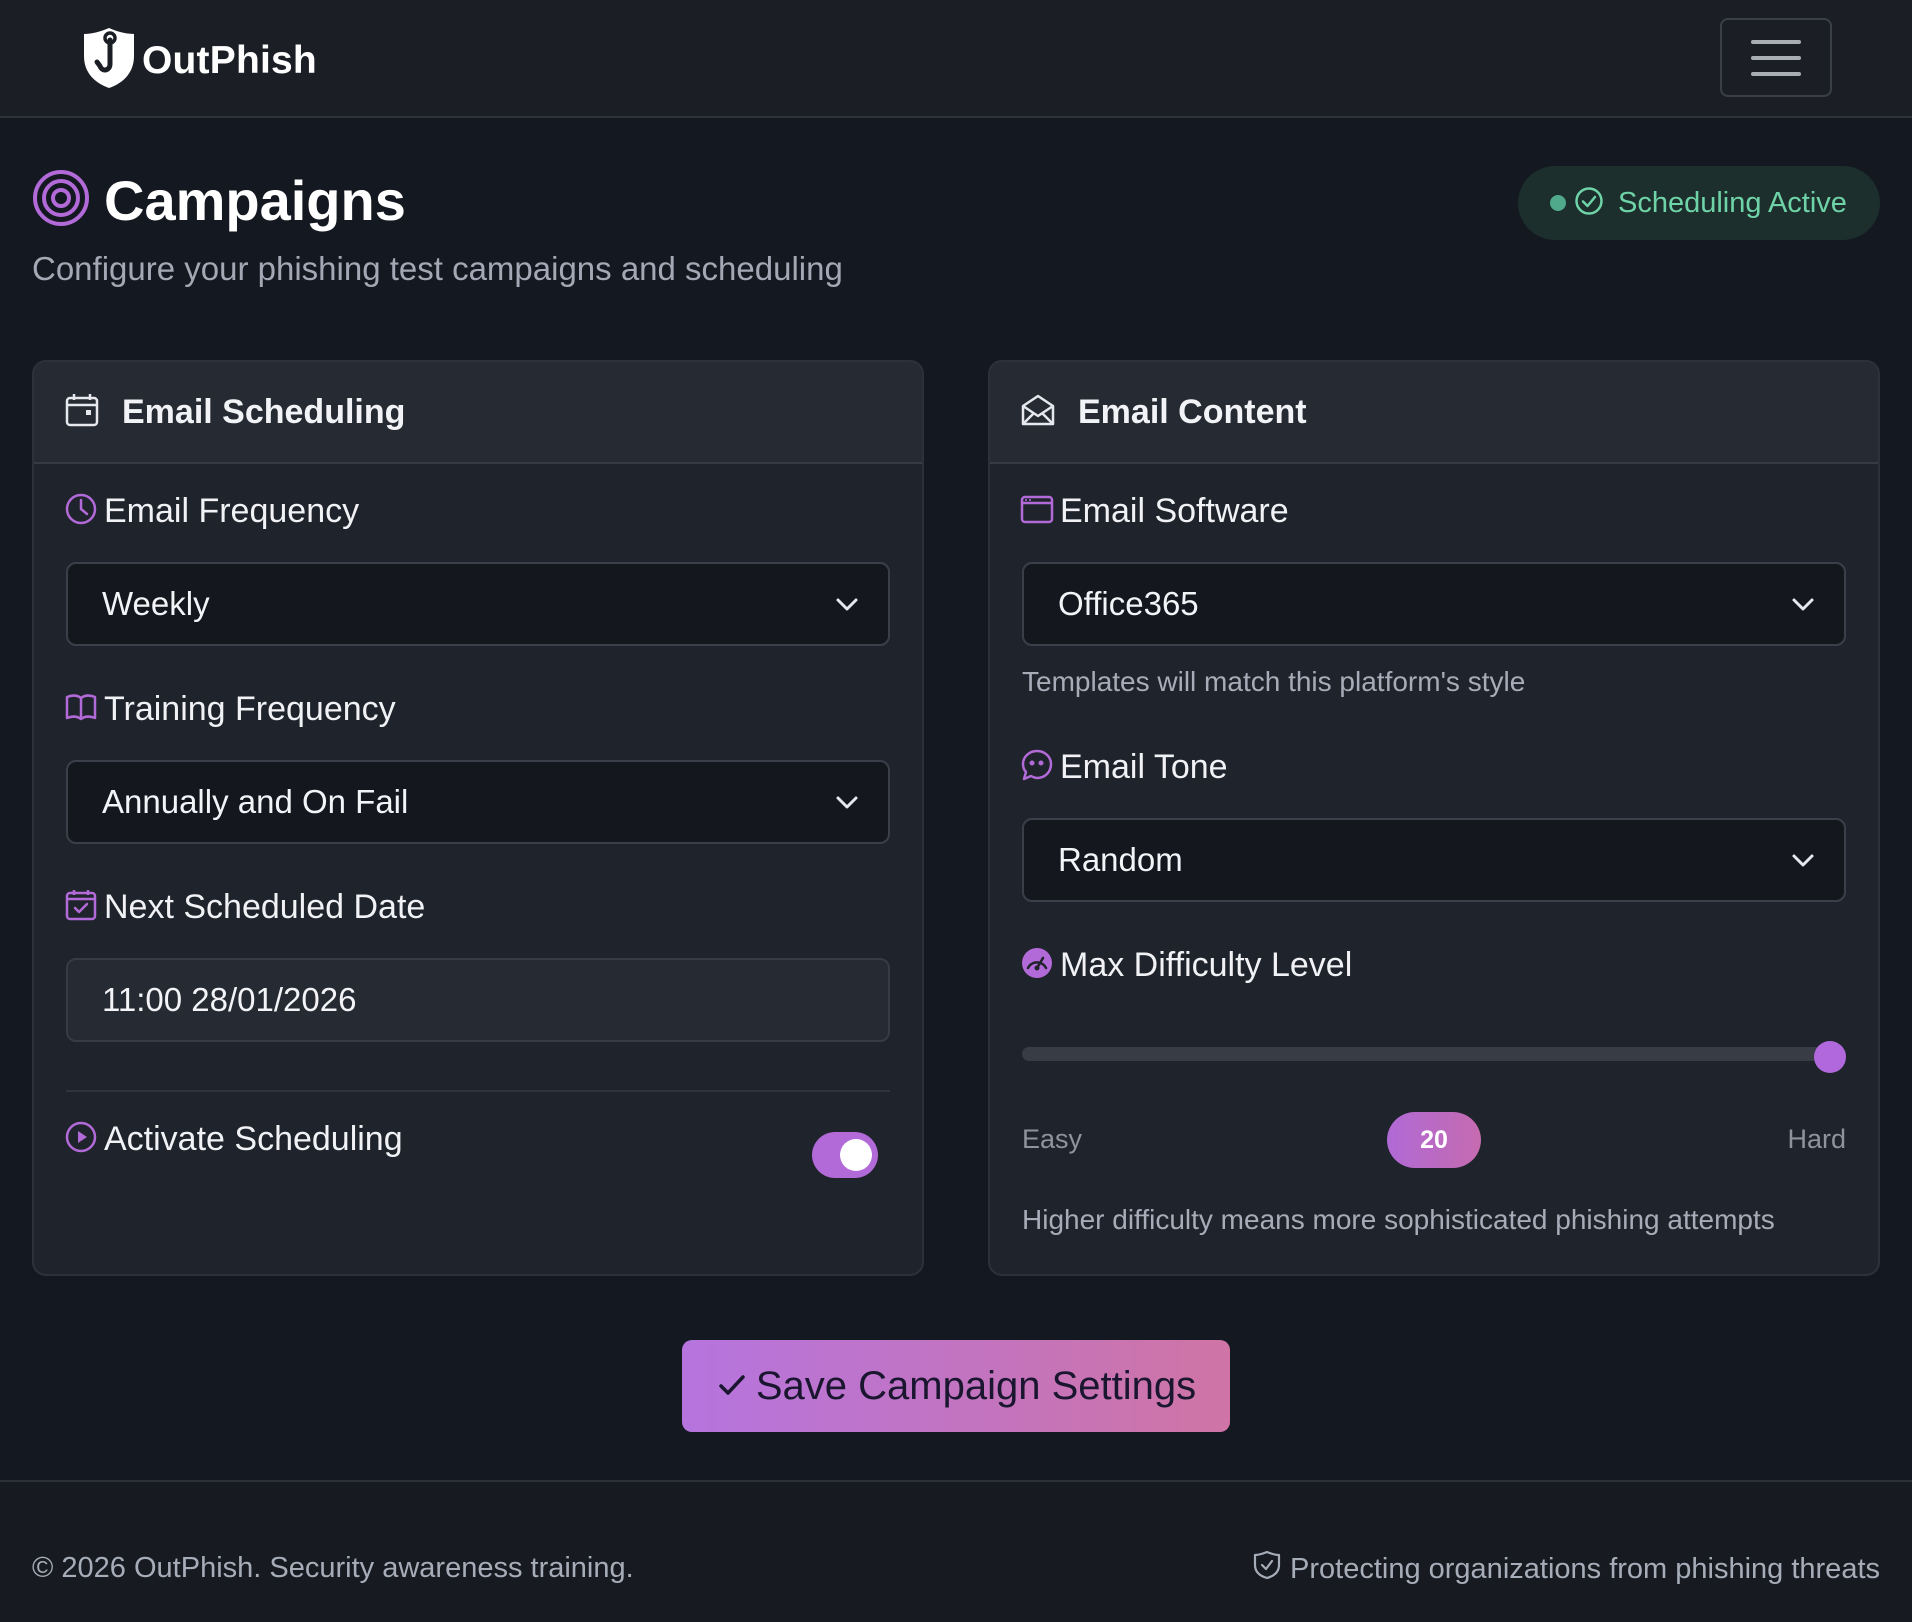  Describe the element at coordinates (1585, 203) in the screenshot. I see `check-circle-icon` at that location.